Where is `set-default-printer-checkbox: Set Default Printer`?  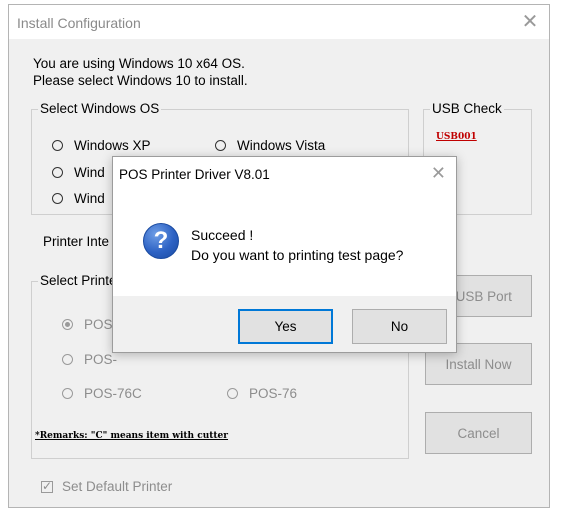
set-default-printer-checkbox: Set Default Printer is located at coordinates (106, 486).